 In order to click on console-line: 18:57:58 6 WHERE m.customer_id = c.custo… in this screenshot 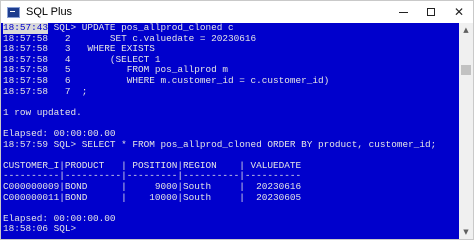, I will do `click(166, 80)`.